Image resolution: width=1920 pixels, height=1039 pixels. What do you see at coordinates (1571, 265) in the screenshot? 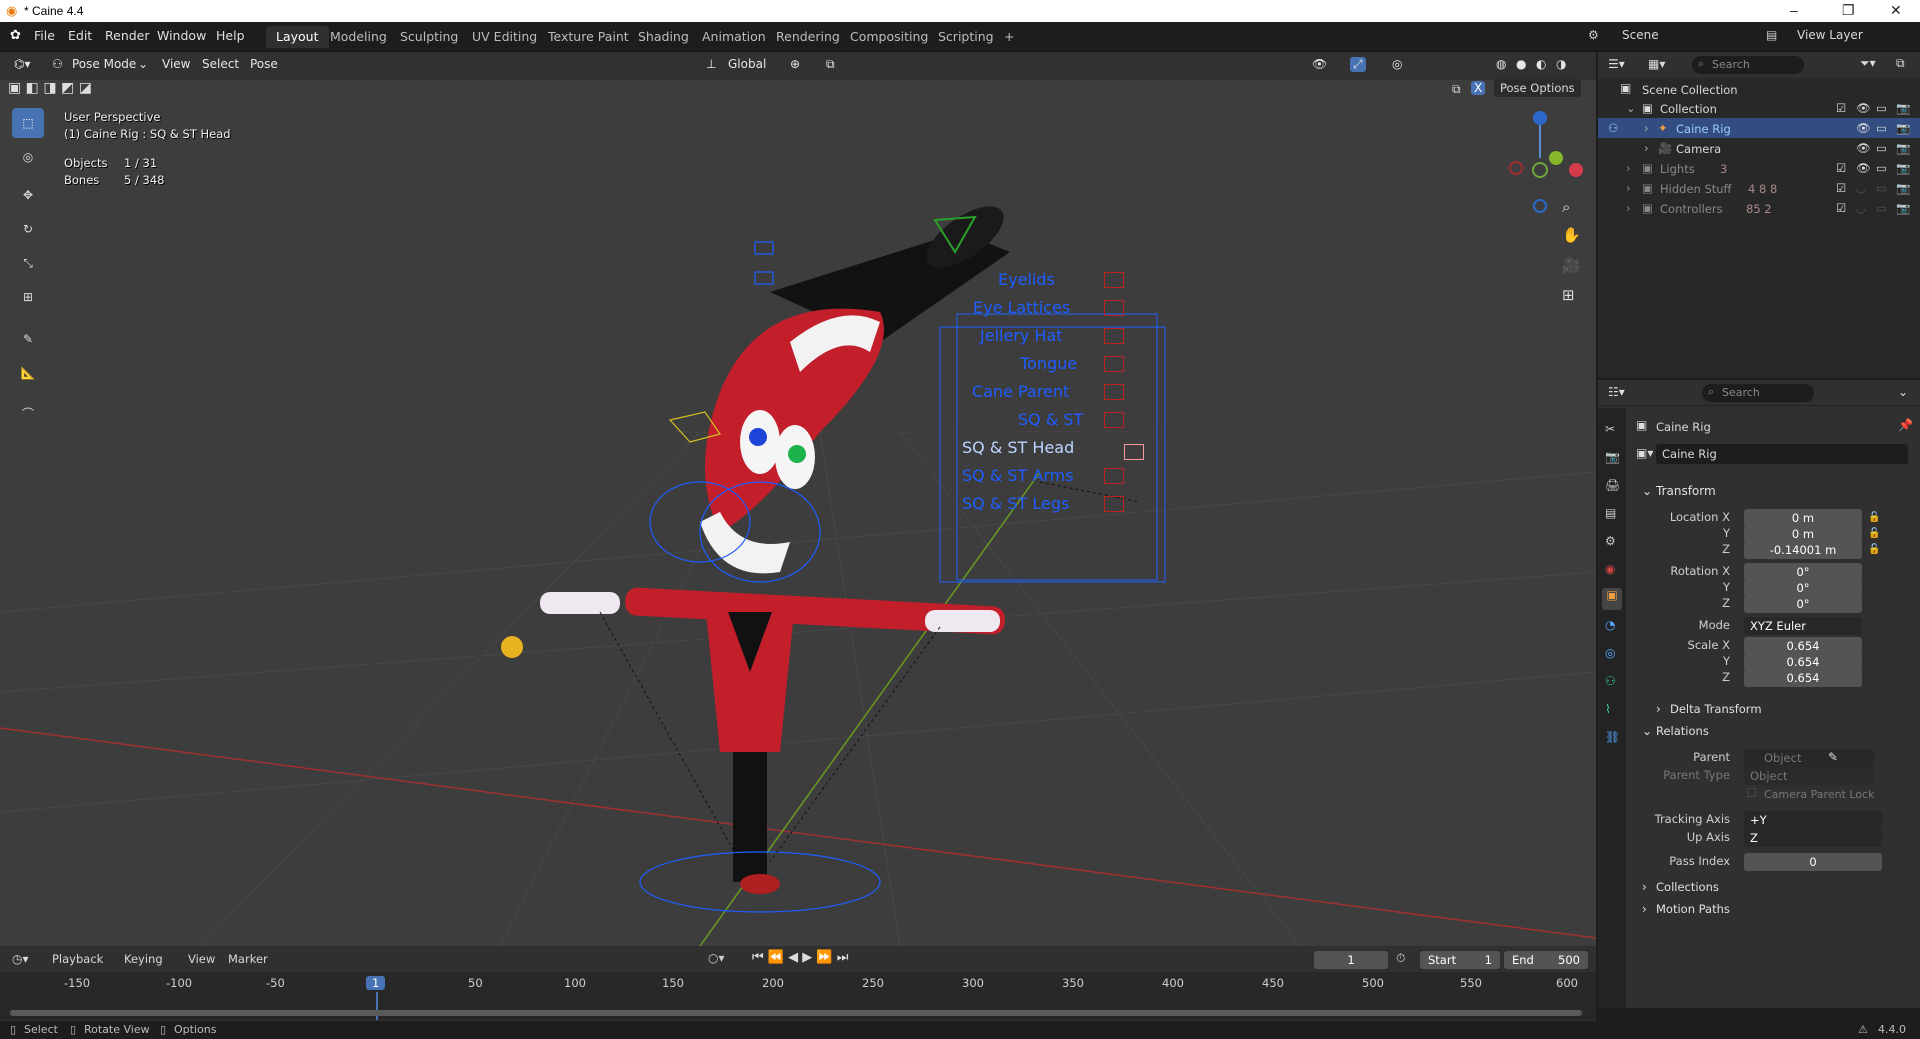
I see `camera-view-icon: 🎥` at bounding box center [1571, 265].